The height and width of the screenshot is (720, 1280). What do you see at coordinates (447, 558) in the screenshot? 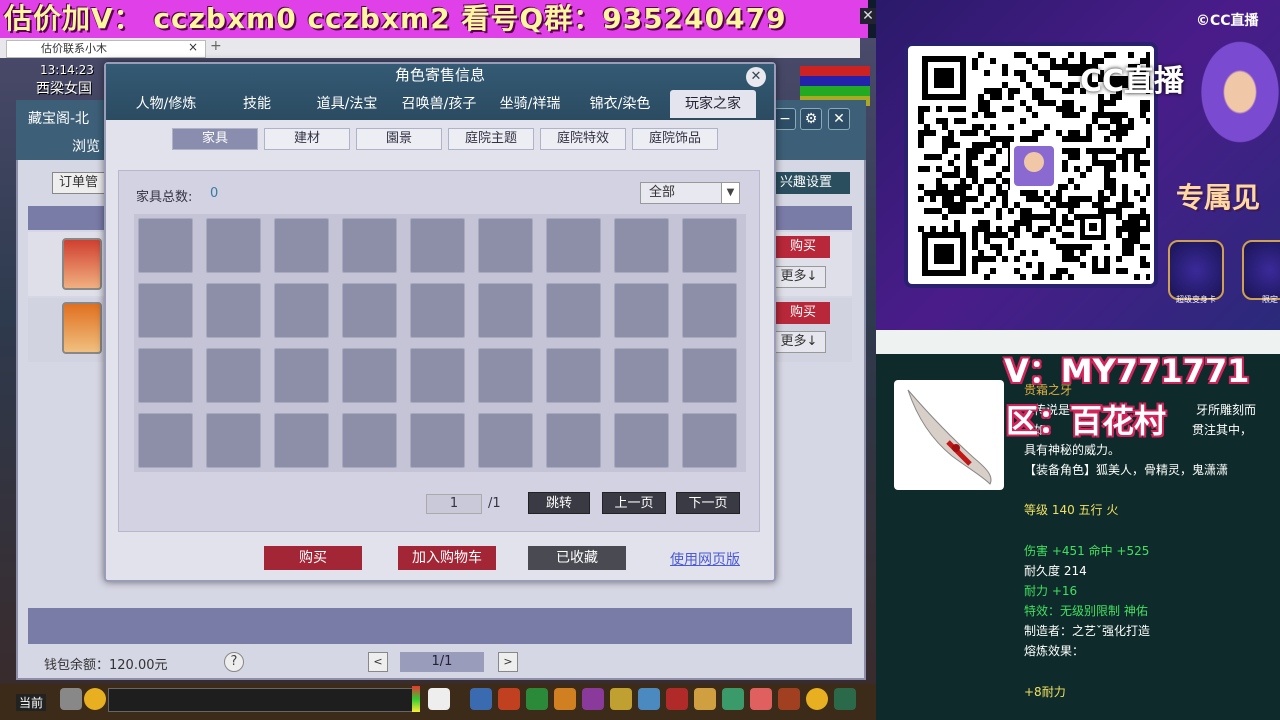
I see `add-to-cart-button: 加入购物车` at bounding box center [447, 558].